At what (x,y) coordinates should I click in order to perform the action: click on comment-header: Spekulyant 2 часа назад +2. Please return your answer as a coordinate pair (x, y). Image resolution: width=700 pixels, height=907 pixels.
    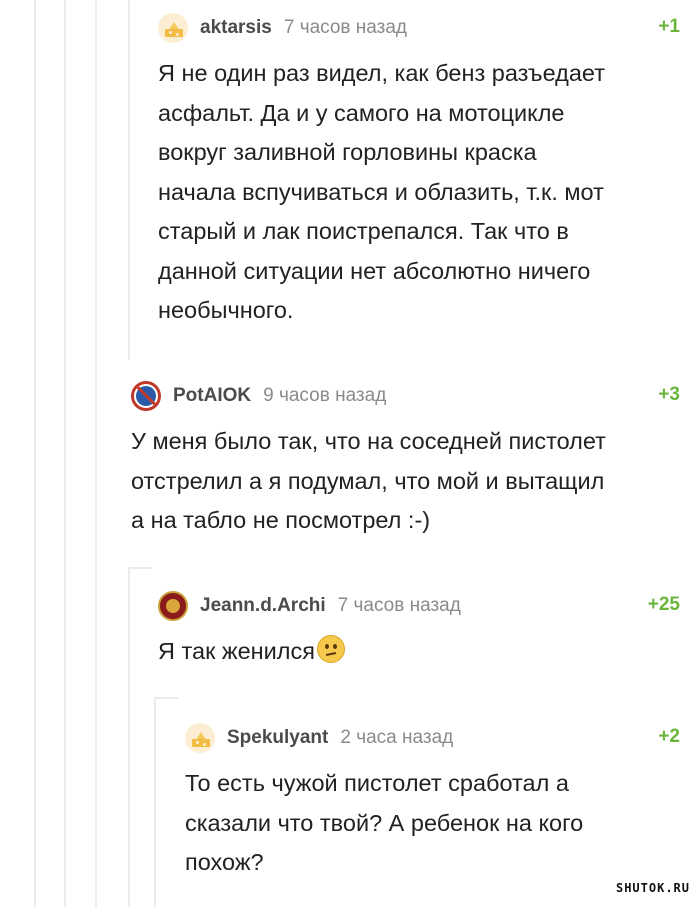
    Looking at the image, I should click on (432, 738).